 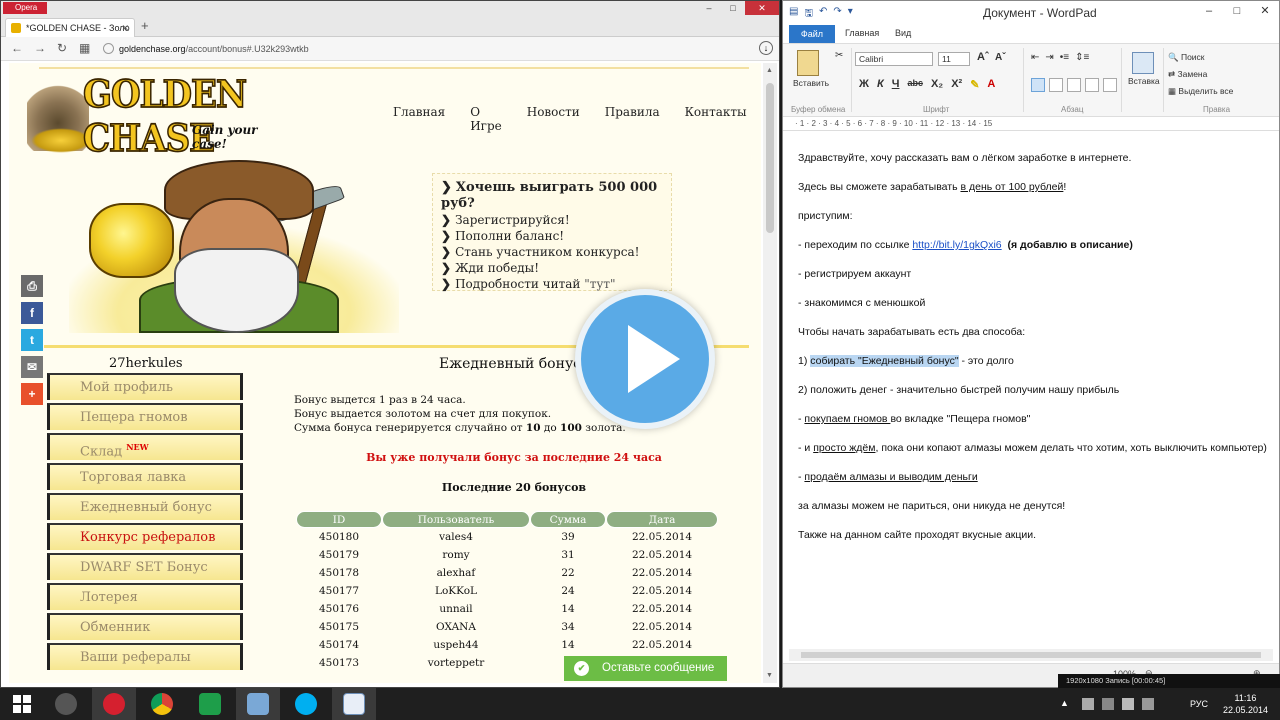 I want to click on opera-menu-button: Opera, so click(x=25, y=8).